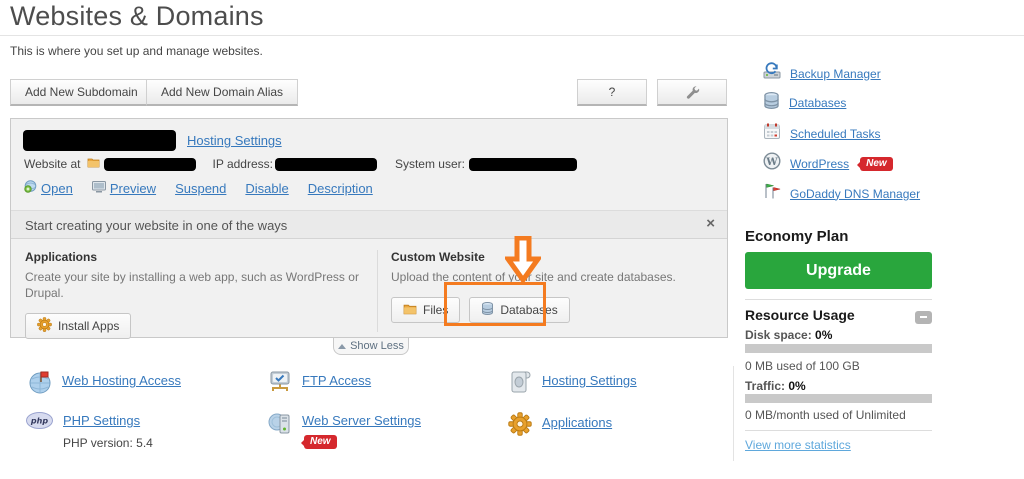 Image resolution: width=1024 pixels, height=479 pixels. I want to click on flags-icon, so click(772, 193).